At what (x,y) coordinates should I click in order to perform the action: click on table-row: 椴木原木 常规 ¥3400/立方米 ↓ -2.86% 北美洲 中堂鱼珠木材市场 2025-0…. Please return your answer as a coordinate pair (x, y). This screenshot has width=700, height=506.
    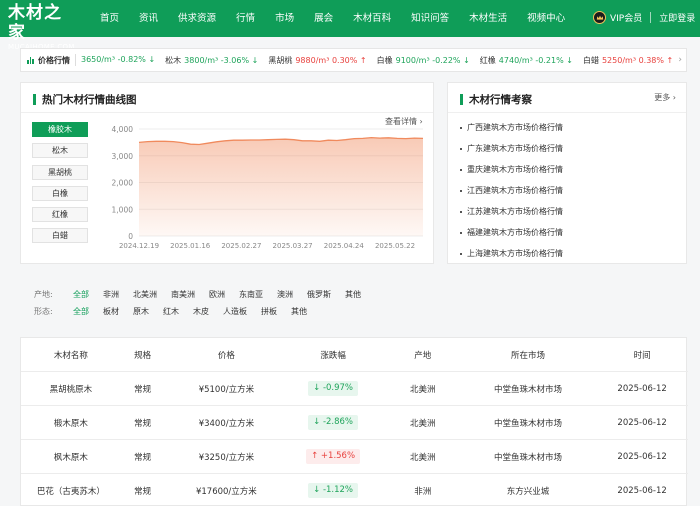
    Looking at the image, I should click on (354, 422).